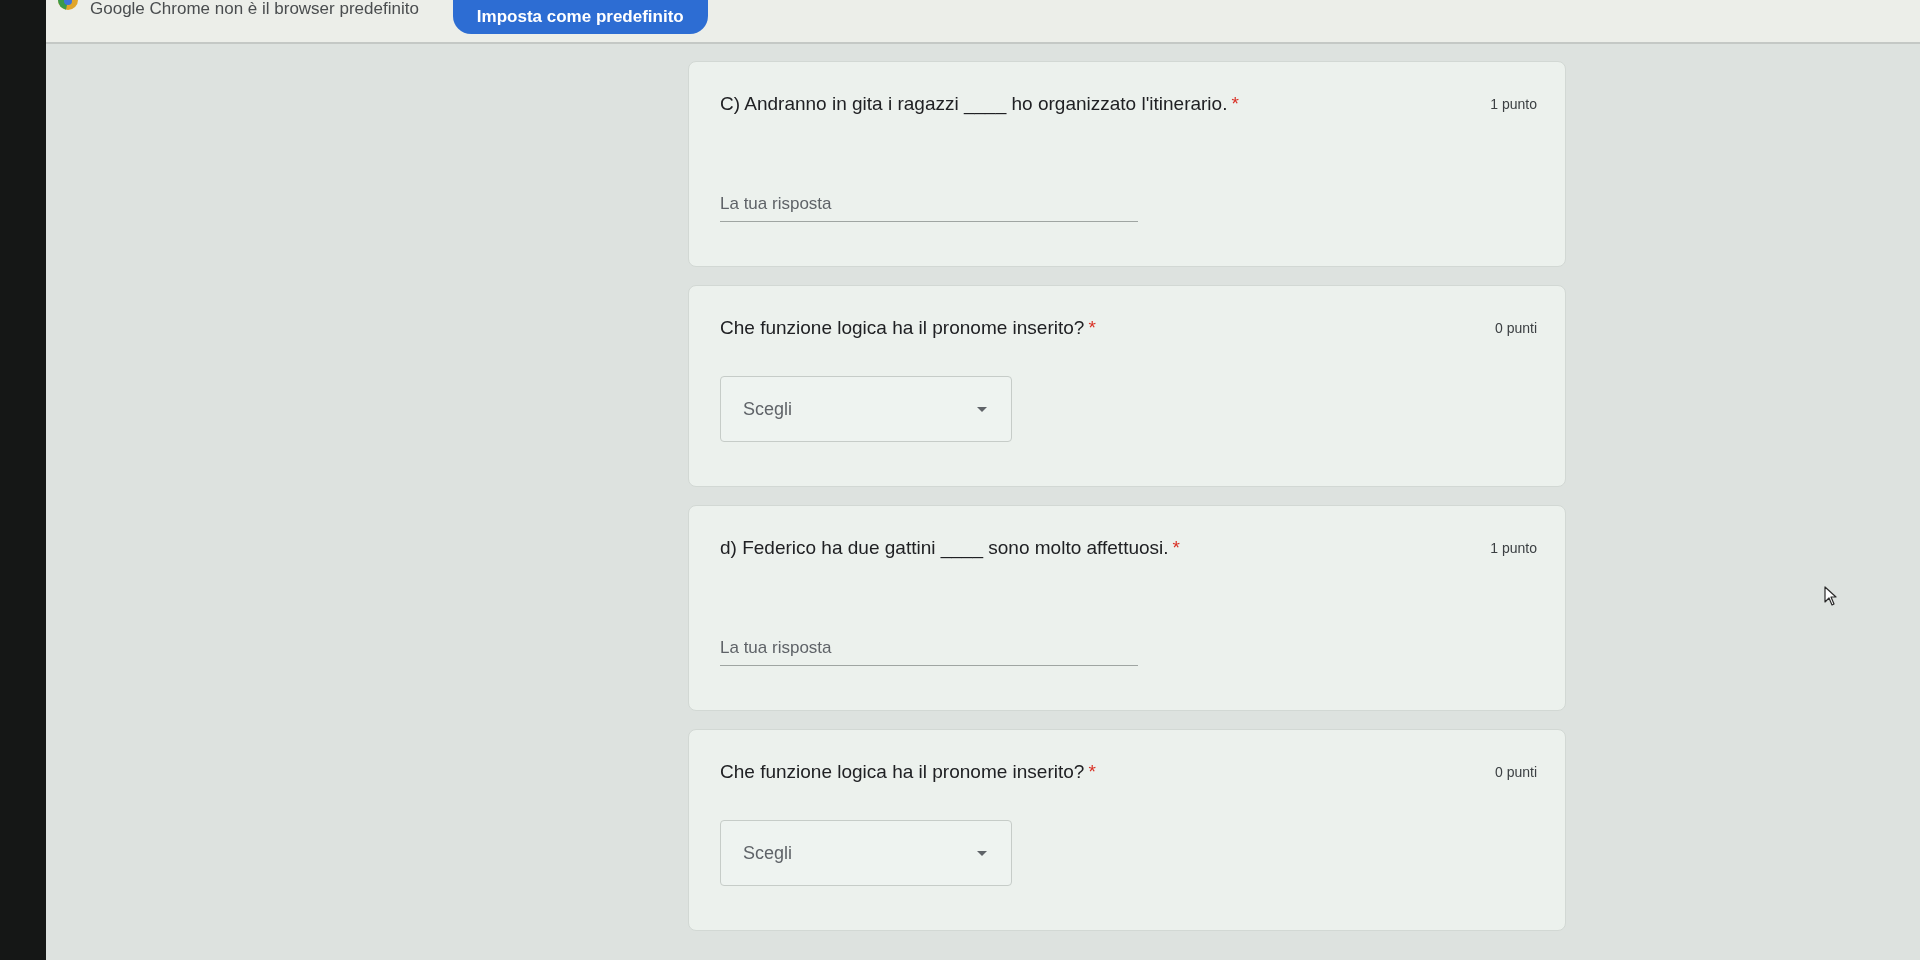  What do you see at coordinates (254, 9) in the screenshot?
I see `infobar-message: Google Chrome non è il browser predefinito` at bounding box center [254, 9].